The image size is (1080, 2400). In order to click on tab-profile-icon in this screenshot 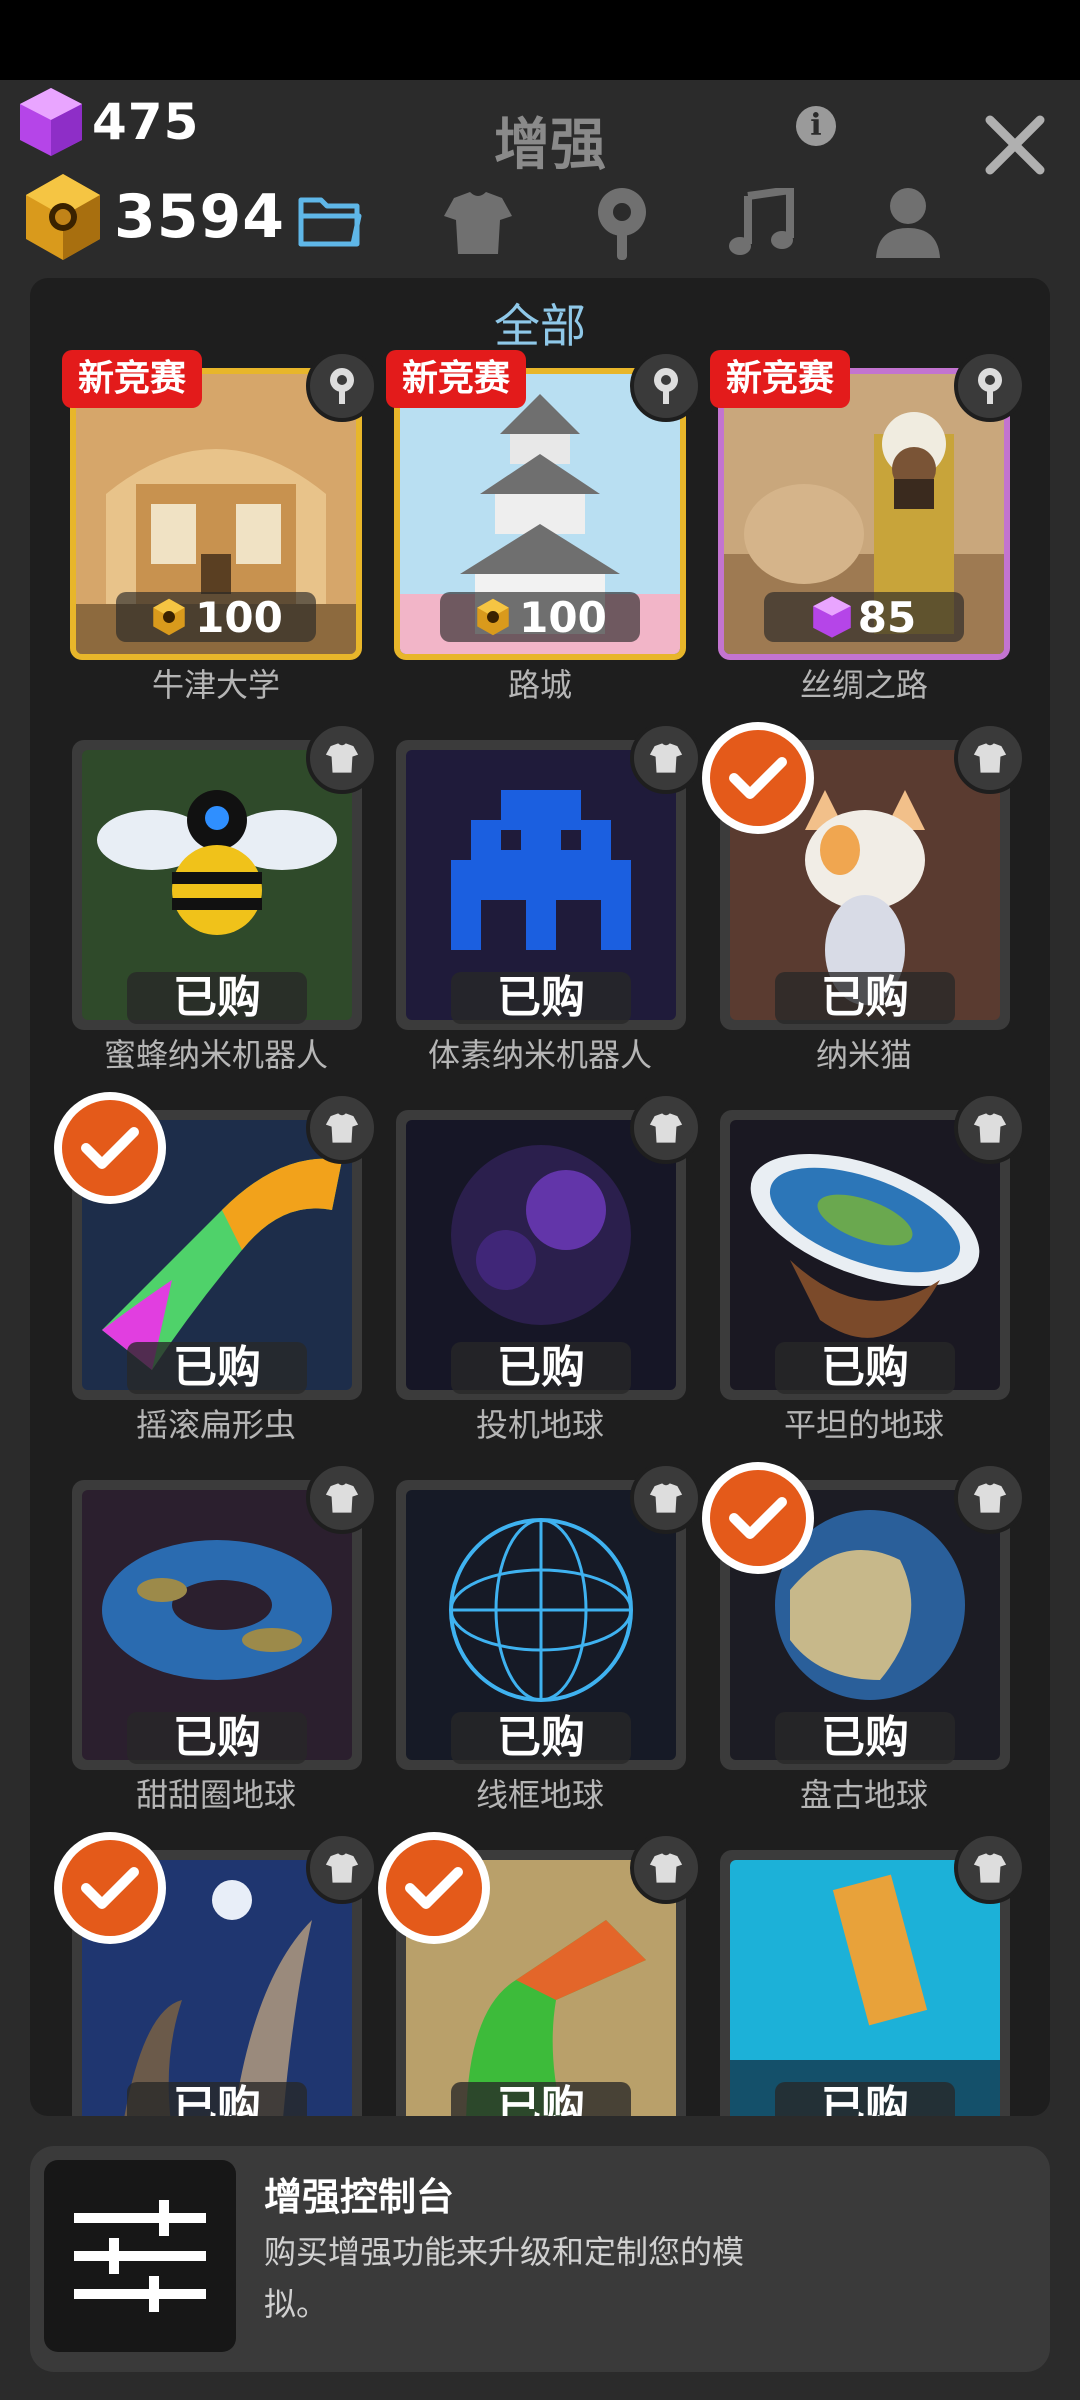, I will do `click(908, 222)`.